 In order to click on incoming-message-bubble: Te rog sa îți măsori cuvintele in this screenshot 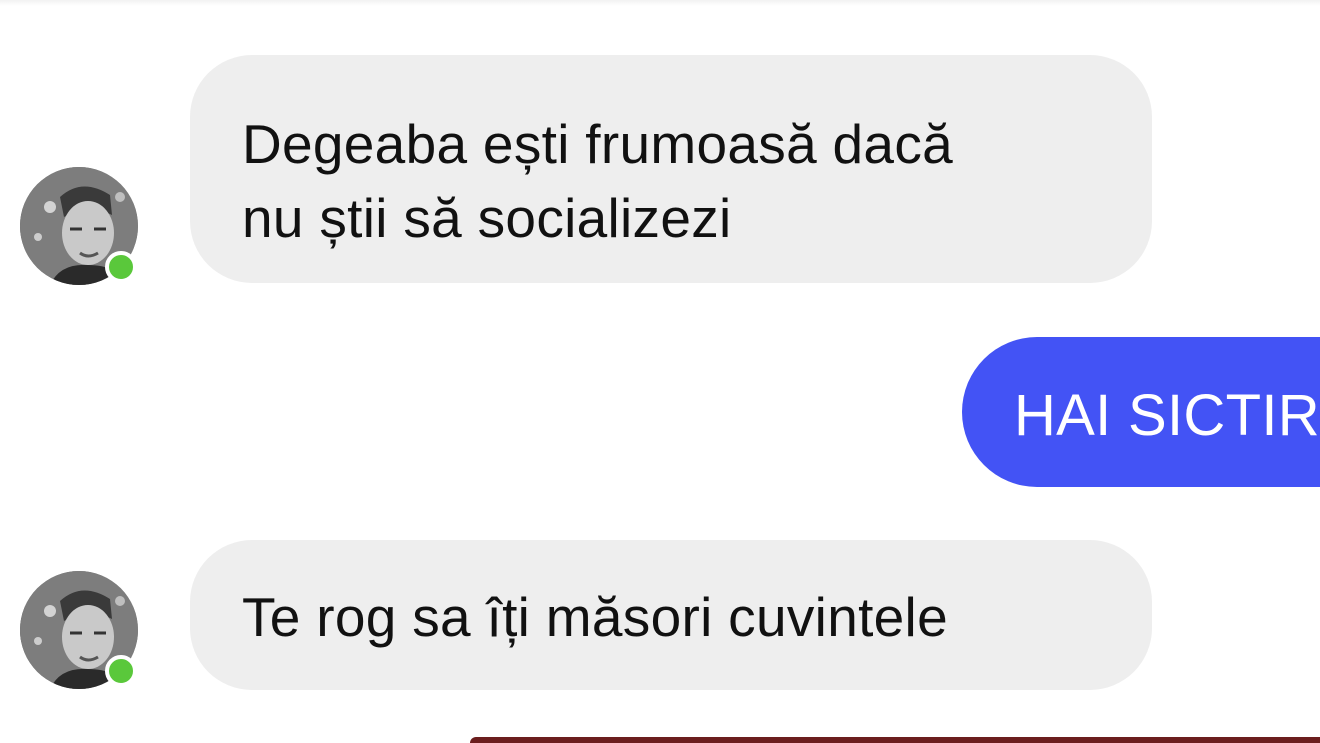, I will do `click(671, 615)`.